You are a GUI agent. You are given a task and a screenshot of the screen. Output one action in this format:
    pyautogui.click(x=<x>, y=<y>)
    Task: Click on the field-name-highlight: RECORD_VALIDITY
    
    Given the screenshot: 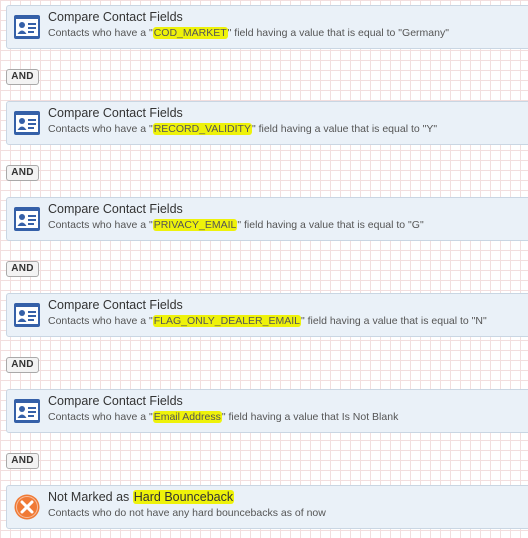 What is the action you would take?
    pyautogui.click(x=202, y=129)
    